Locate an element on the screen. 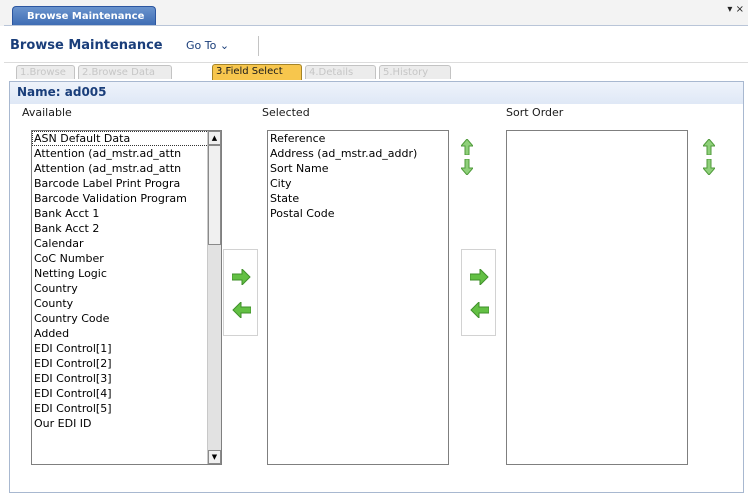 This screenshot has height=502, width=748. list-item: Reference is located at coordinates (358, 138).